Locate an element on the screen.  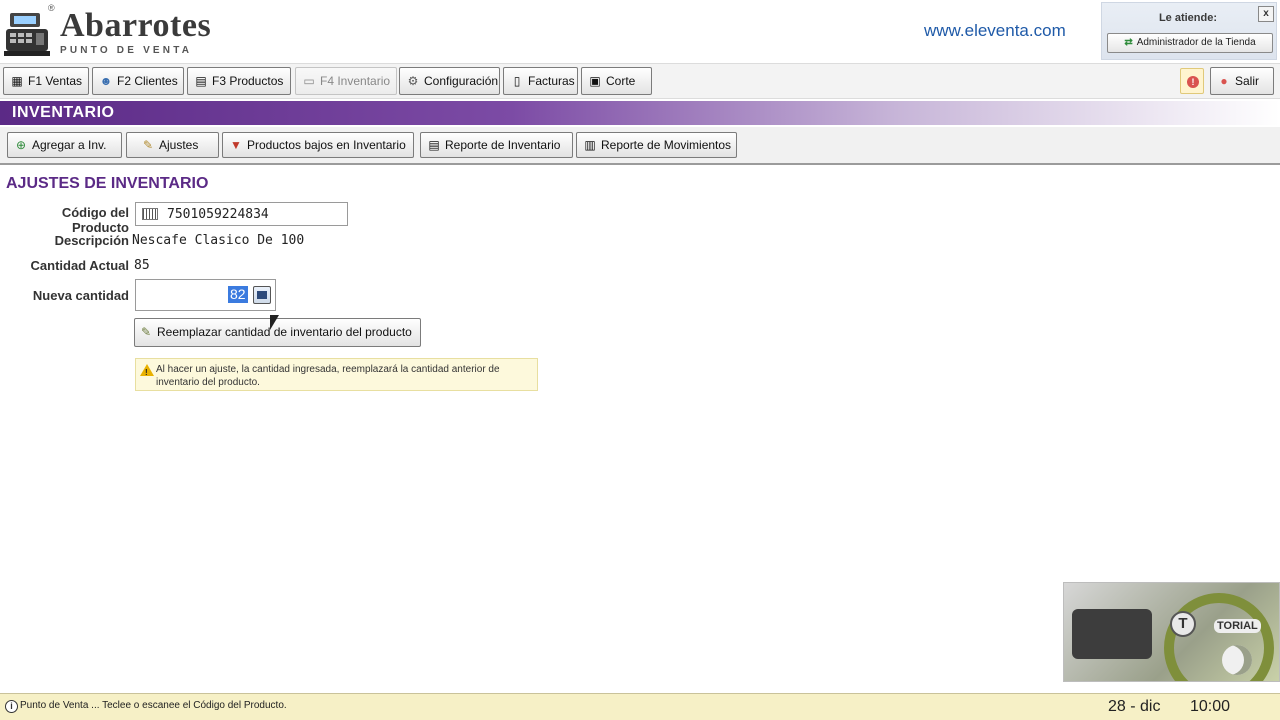
attendant-user-button: ⇄ Administrador de la Tienda is located at coordinates (1190, 43).